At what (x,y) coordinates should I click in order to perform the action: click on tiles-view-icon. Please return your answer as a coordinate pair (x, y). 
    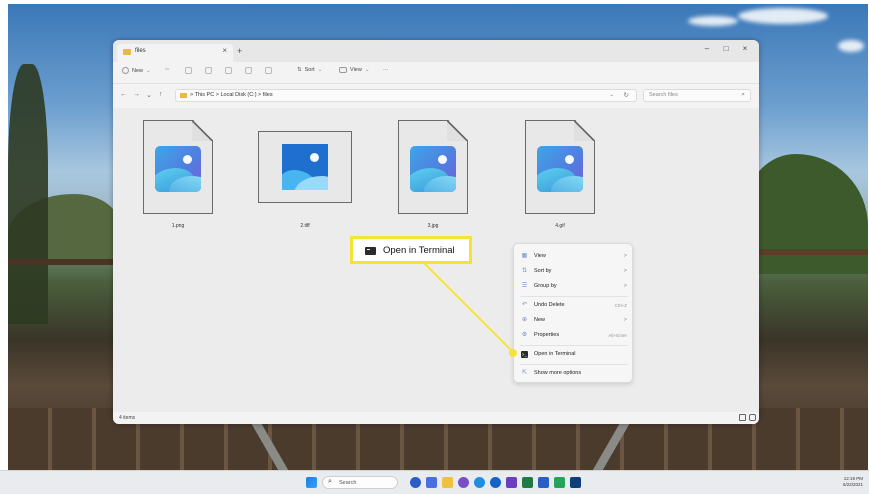
    Looking at the image, I should click on (752, 417).